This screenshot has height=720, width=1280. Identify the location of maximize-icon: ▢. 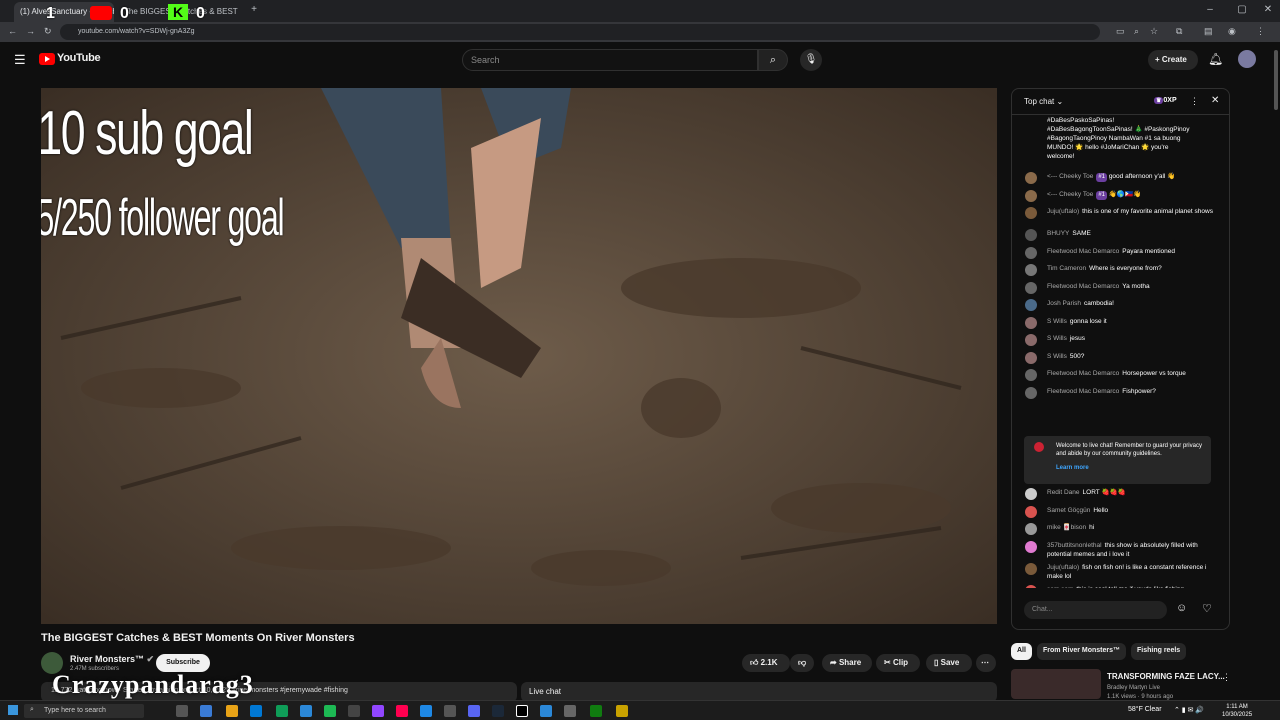
(1242, 9).